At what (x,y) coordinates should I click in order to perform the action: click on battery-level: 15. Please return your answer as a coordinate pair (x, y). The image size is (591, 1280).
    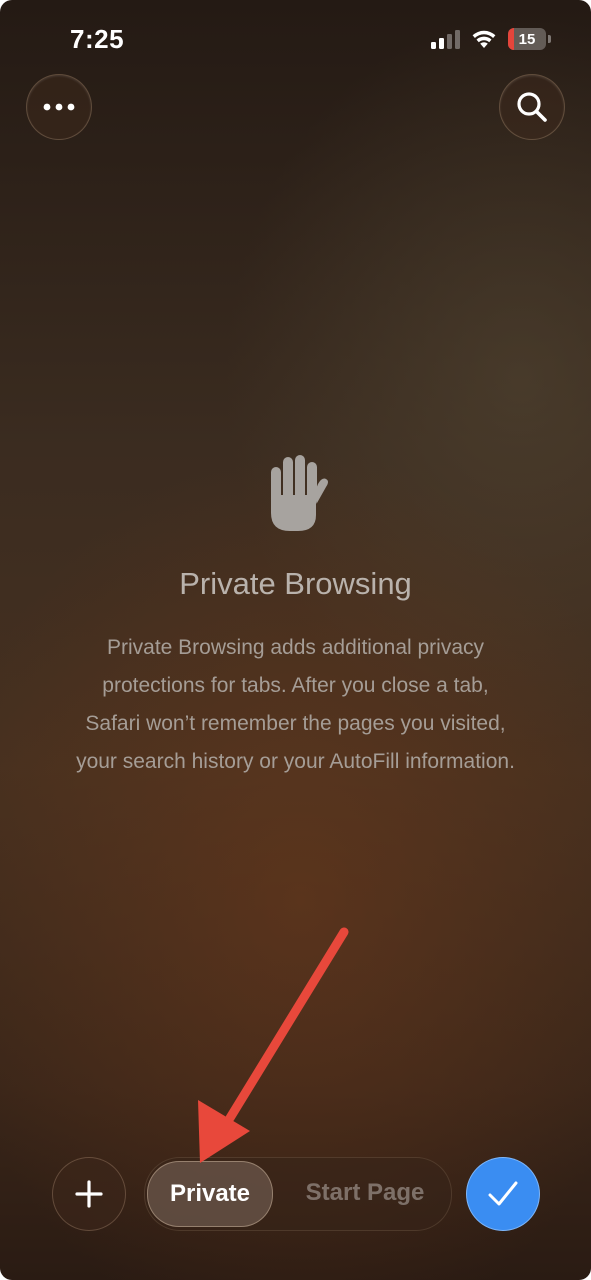
    Looking at the image, I should click on (527, 39).